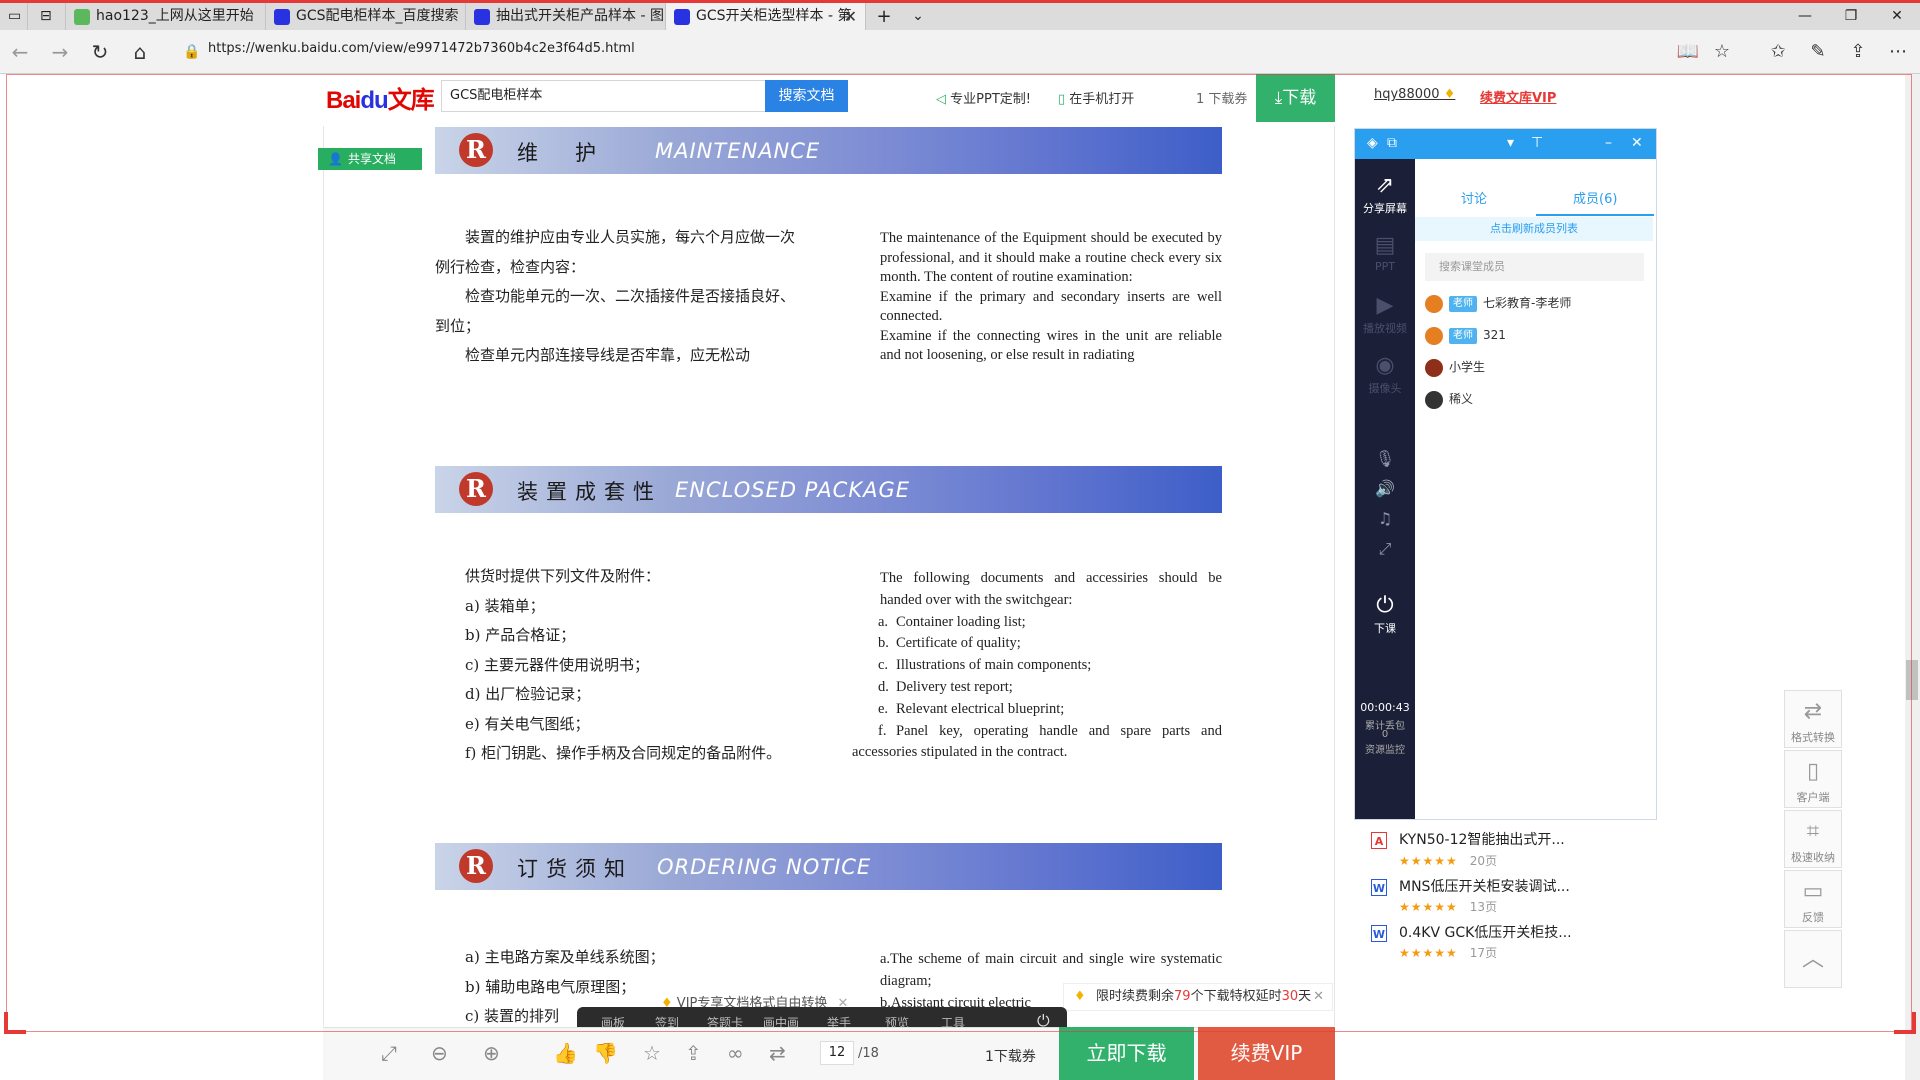 The image size is (1920, 1080). What do you see at coordinates (850, 16) in the screenshot?
I see `close-tab-icon: ✕` at bounding box center [850, 16].